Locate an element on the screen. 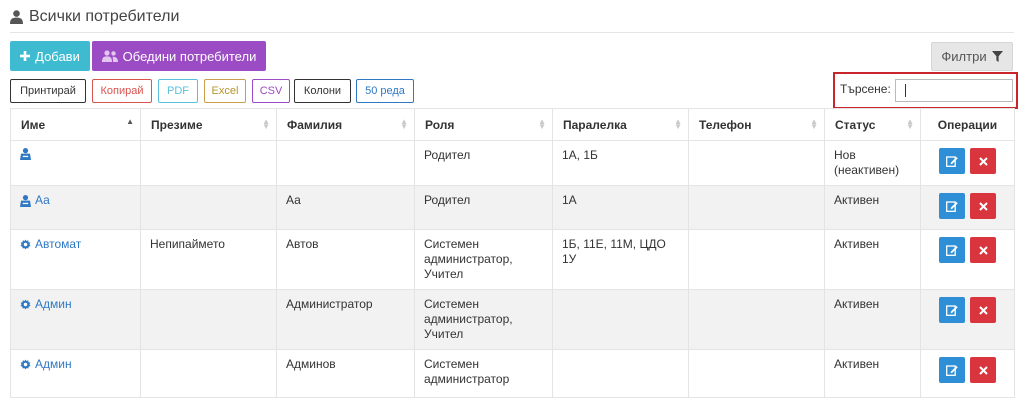 This screenshot has height=399, width=1024. column-header-name: Име ▲ is located at coordinates (75, 124).